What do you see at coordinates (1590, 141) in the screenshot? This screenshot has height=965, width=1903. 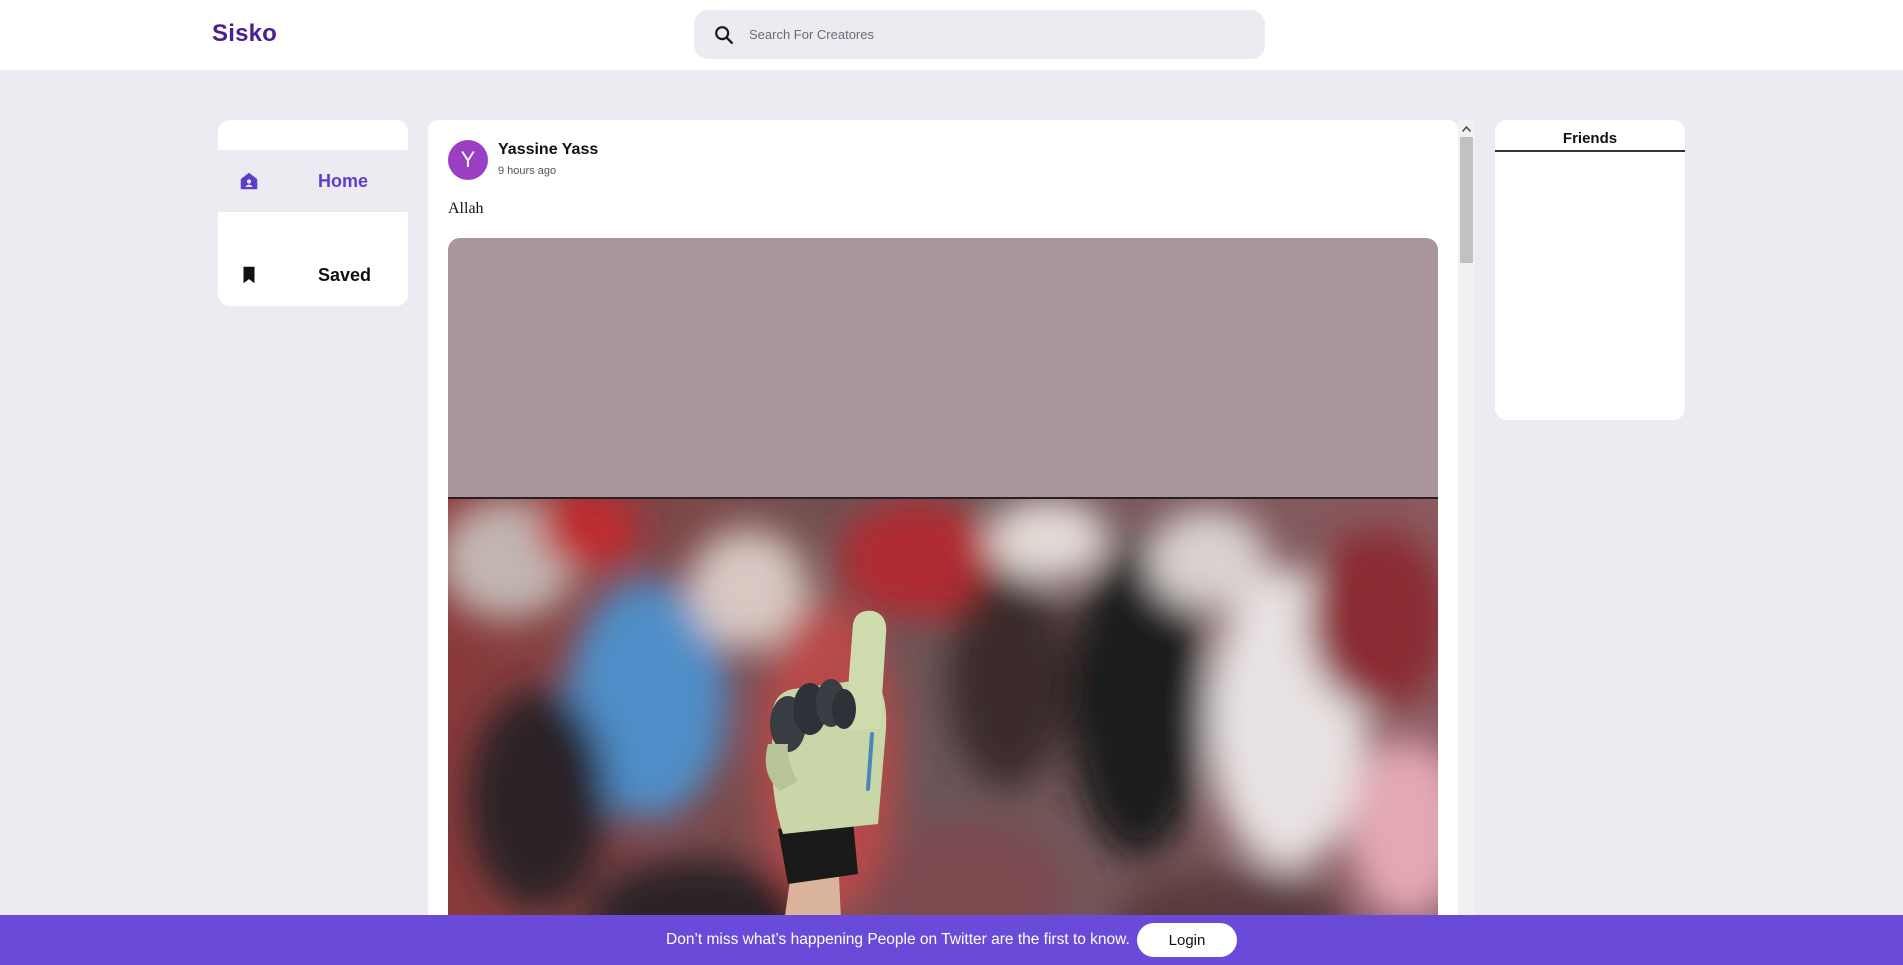 I see `friends-title: Friends` at bounding box center [1590, 141].